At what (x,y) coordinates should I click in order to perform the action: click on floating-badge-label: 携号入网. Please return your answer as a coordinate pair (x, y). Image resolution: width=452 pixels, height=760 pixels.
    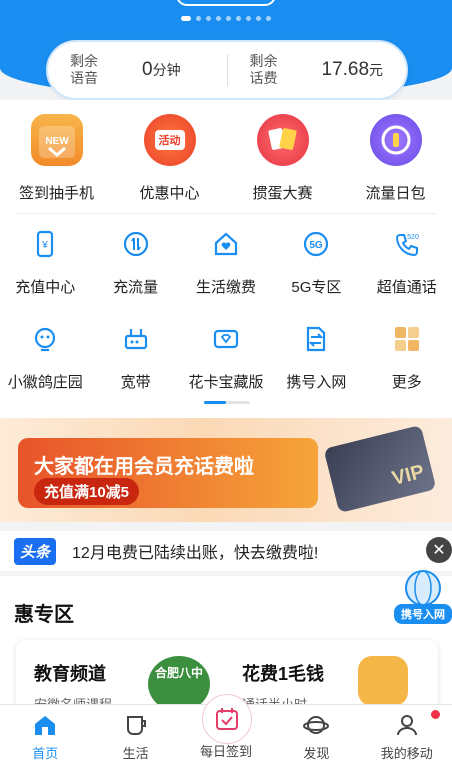
    Looking at the image, I should click on (423, 614).